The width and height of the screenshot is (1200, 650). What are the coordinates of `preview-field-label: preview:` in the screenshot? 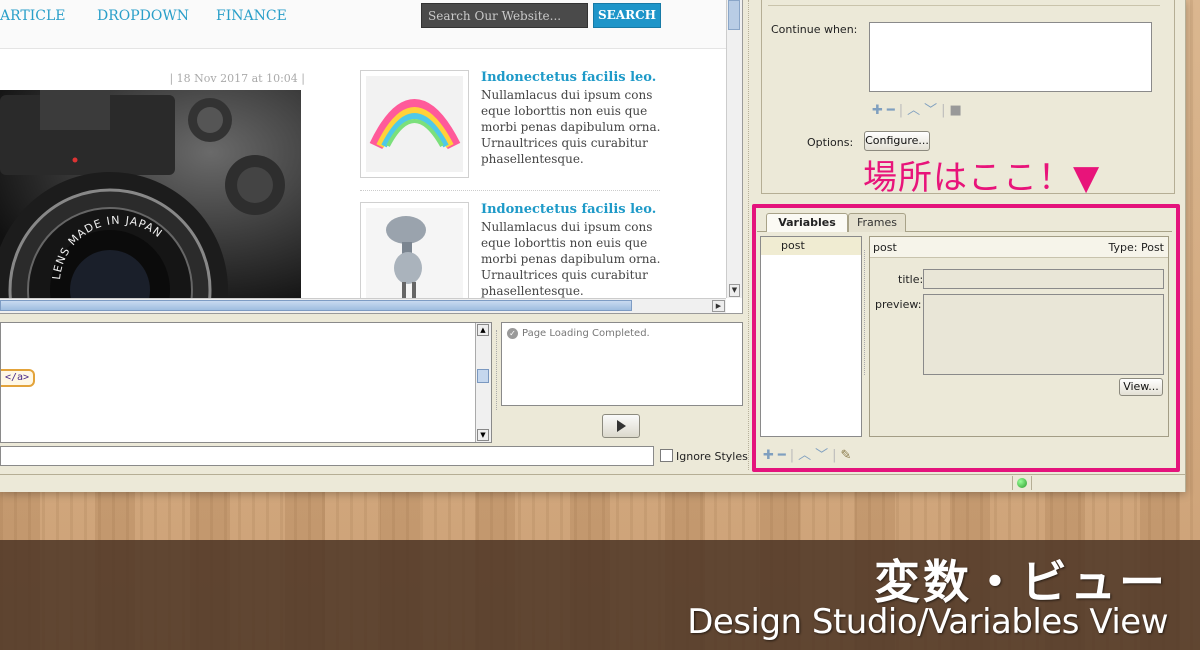 It's located at (898, 304).